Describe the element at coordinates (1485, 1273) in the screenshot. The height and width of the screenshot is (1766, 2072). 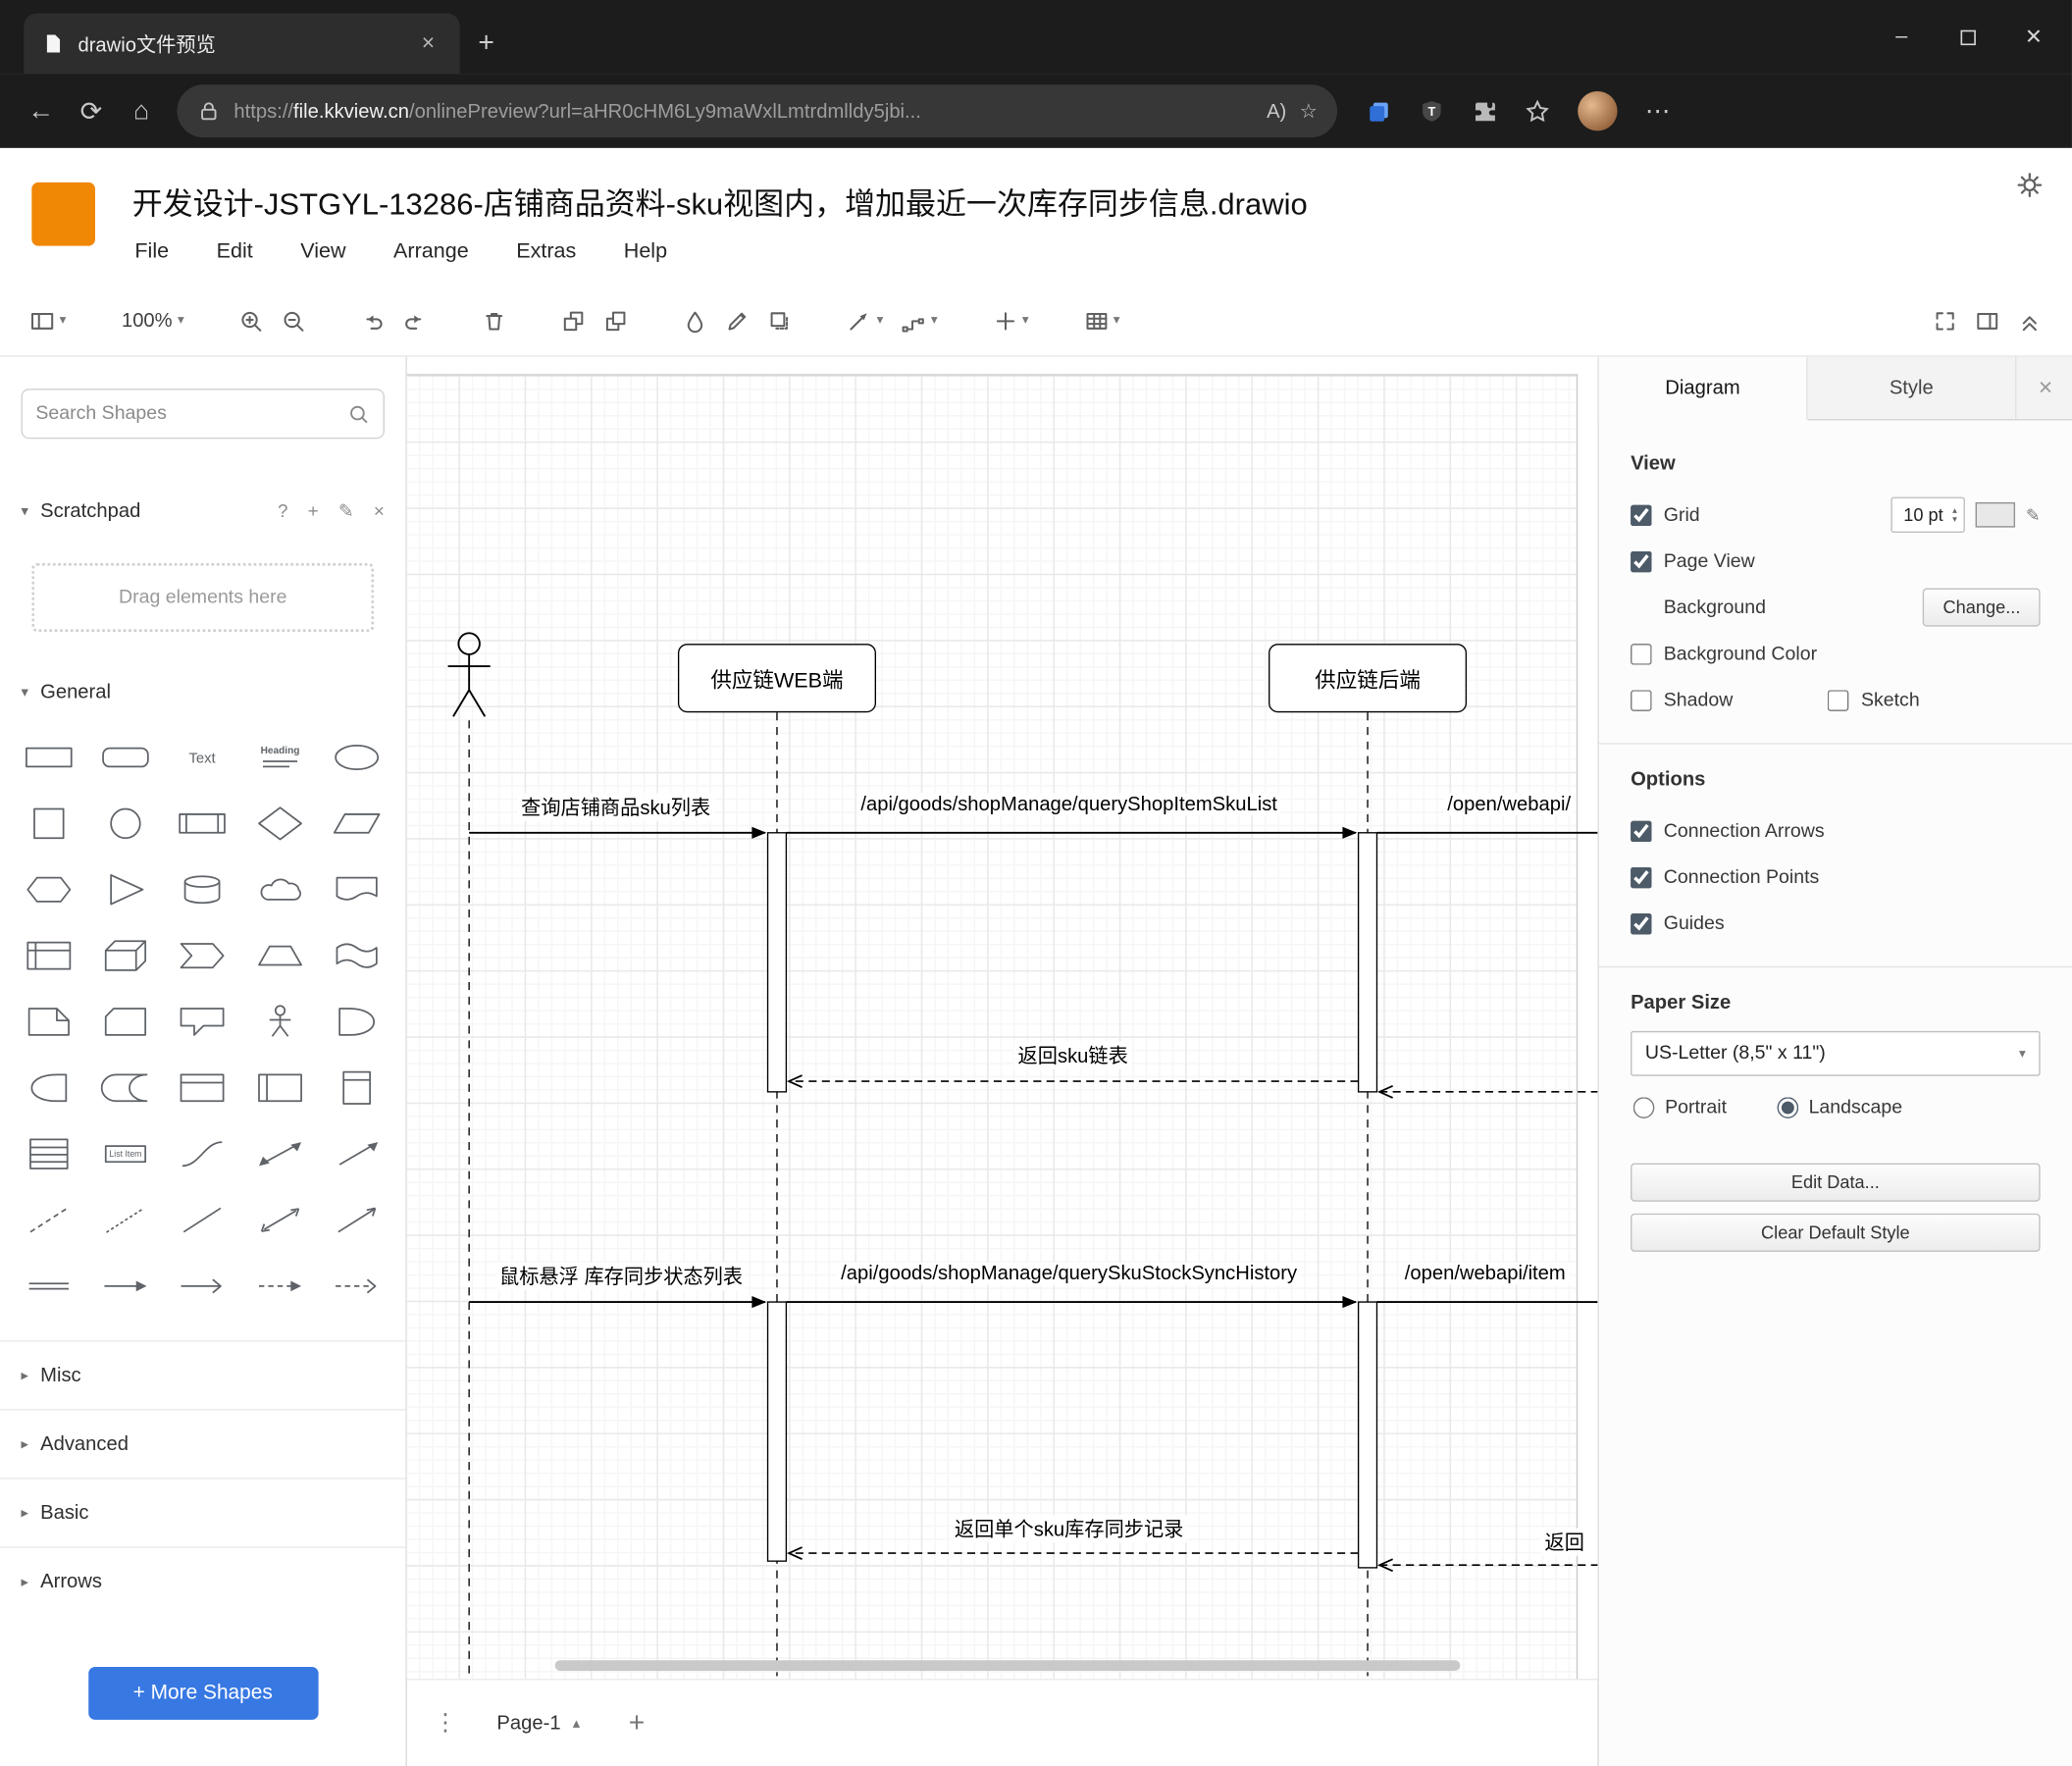
I see `message-label-open-webapi-item: /open/webapi/item` at that location.